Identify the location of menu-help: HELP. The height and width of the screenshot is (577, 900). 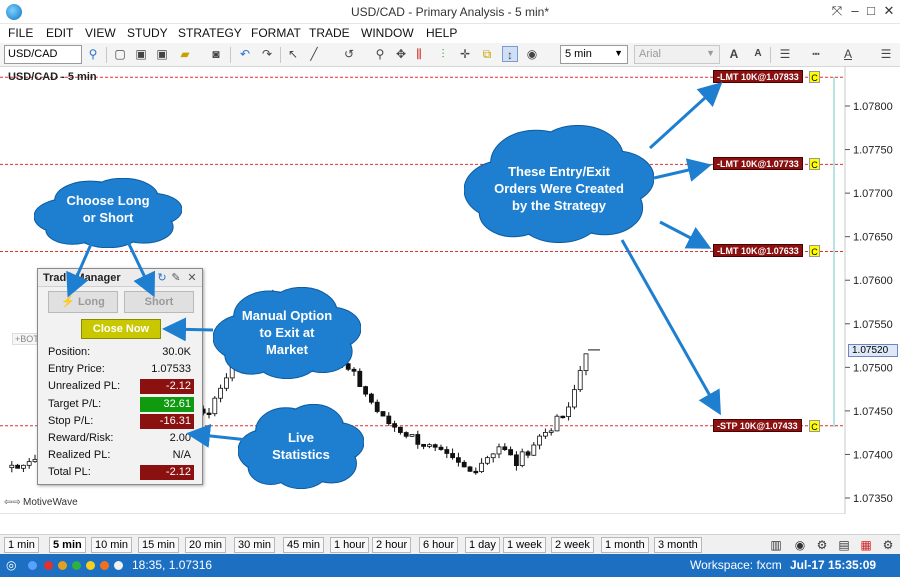
(441, 33).